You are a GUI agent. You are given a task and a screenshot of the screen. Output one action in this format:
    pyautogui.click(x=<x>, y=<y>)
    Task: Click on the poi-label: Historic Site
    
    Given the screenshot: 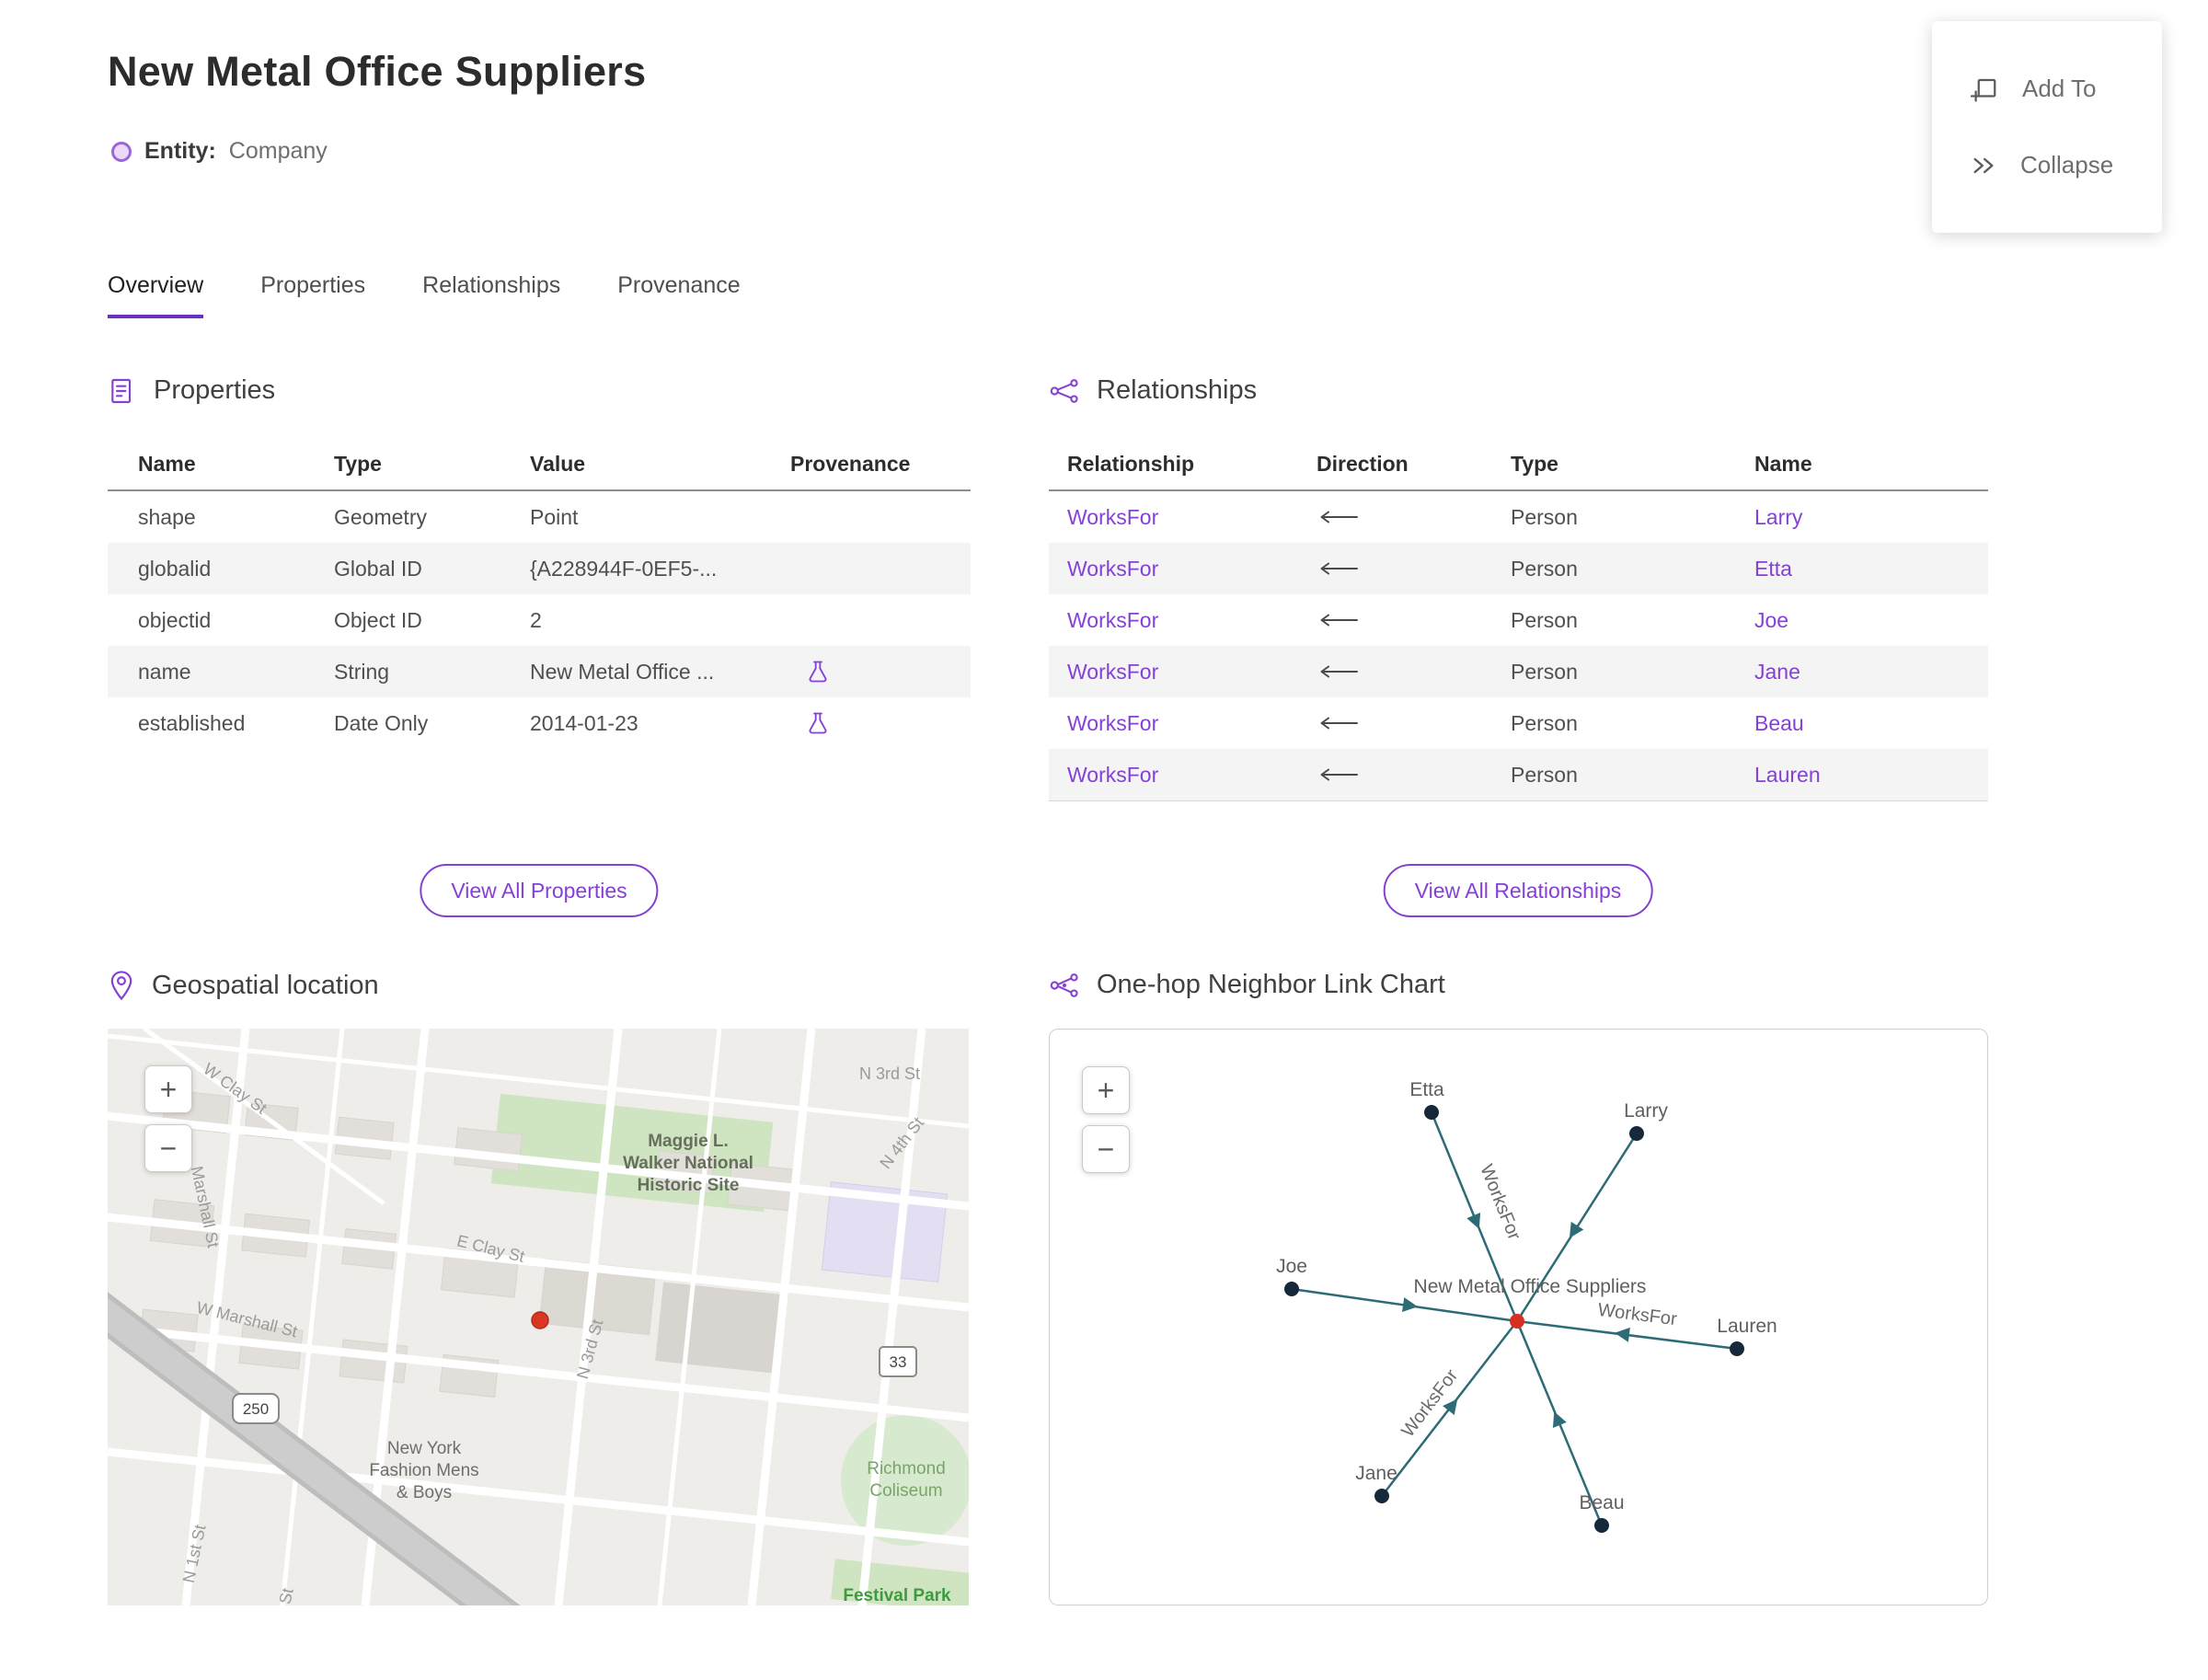 What is the action you would take?
    pyautogui.click(x=689, y=1185)
    